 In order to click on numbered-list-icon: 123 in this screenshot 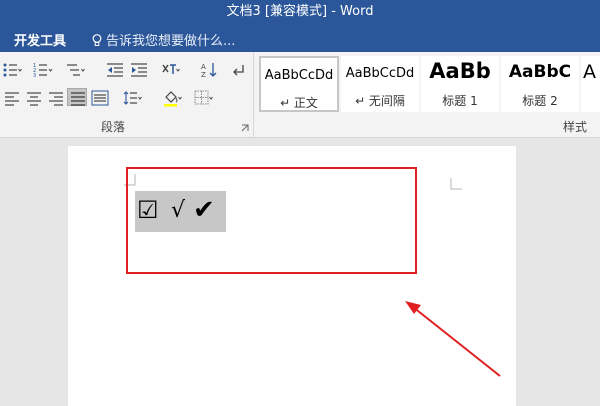, I will do `click(43, 71)`.